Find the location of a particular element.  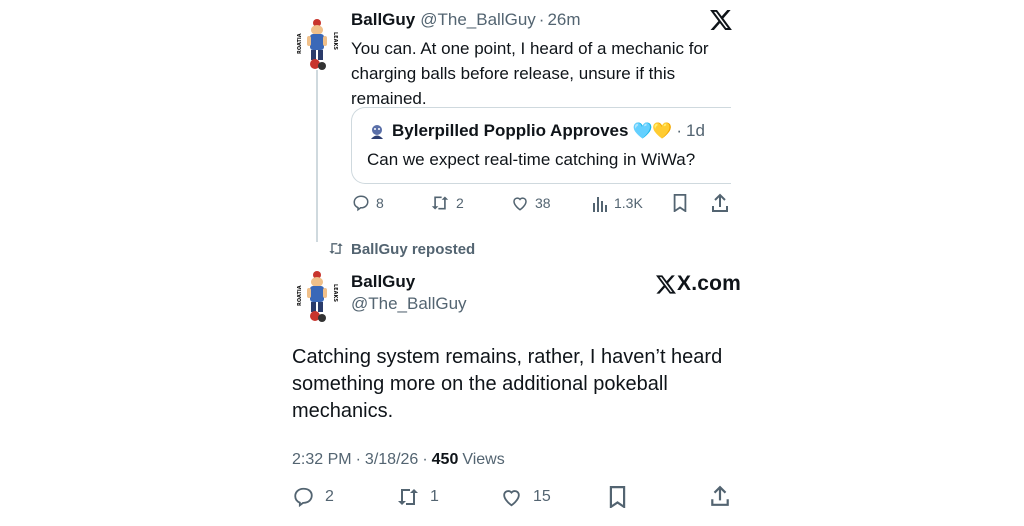

like-count: 38 is located at coordinates (543, 203).